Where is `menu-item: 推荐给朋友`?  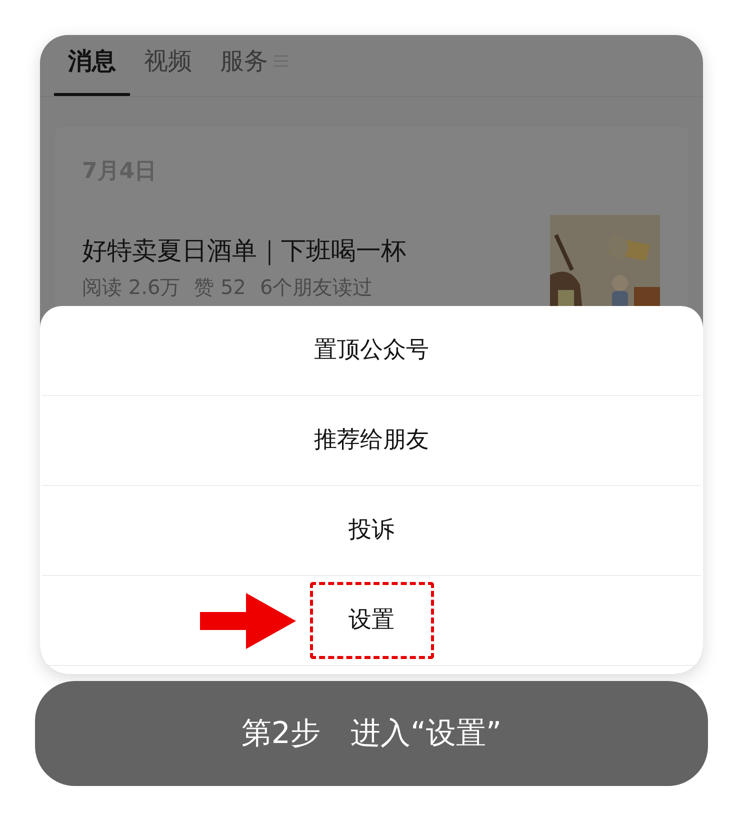
menu-item: 推荐给朋友 is located at coordinates (371, 440).